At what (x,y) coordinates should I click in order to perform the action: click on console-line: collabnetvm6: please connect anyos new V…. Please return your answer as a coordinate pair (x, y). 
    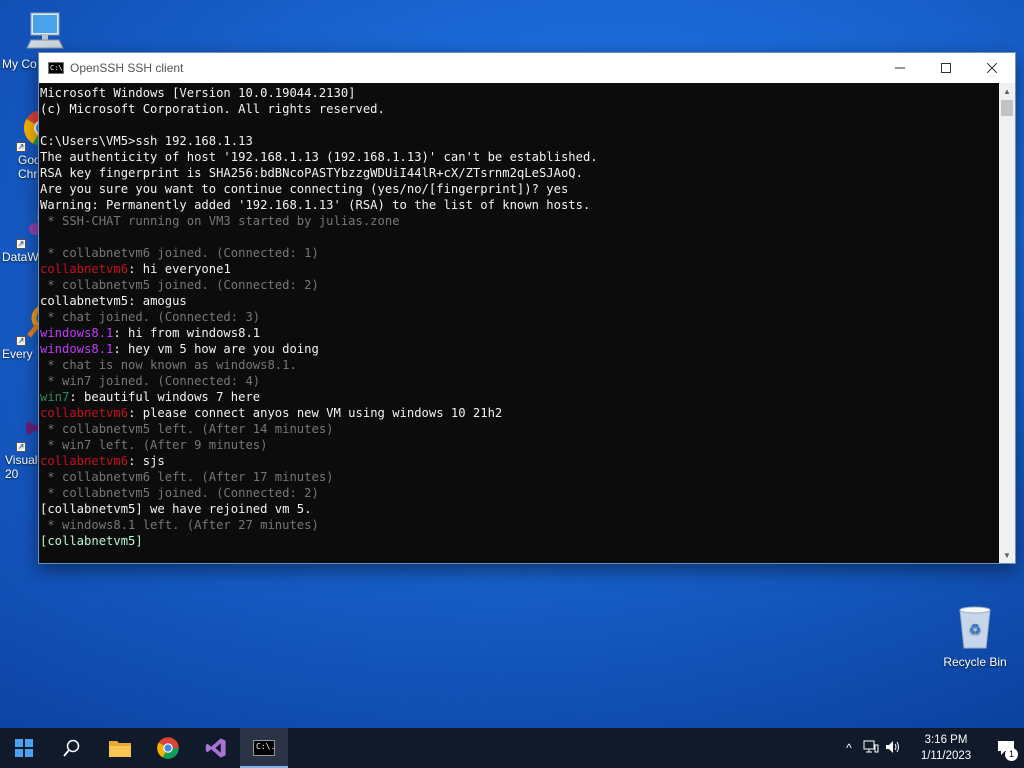
    Looking at the image, I should click on (519, 413).